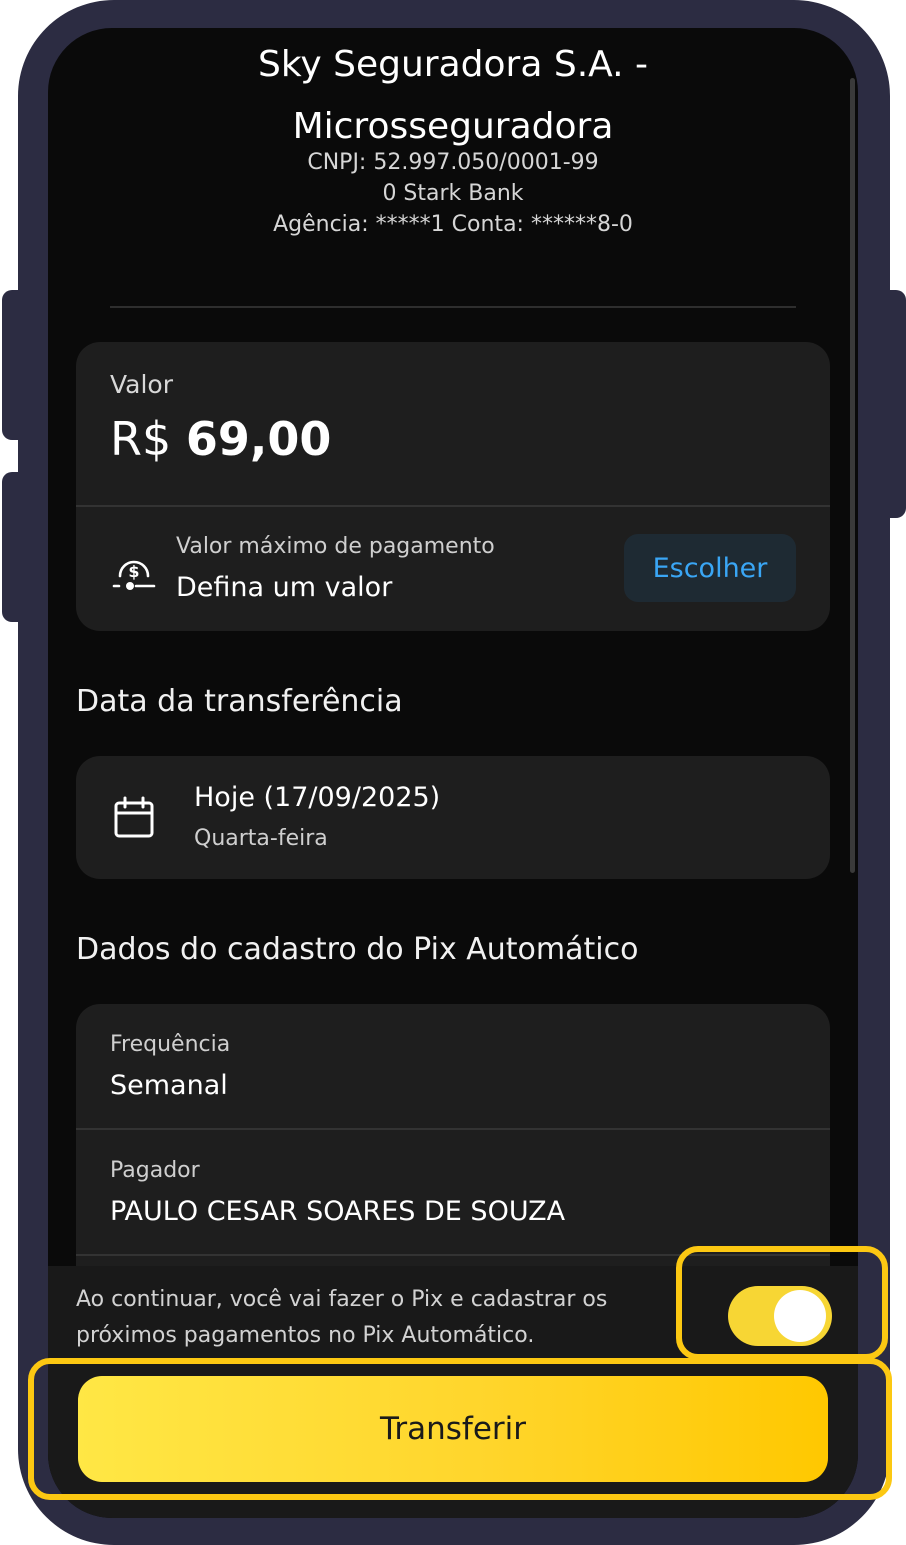 This screenshot has height=1545, width=906. What do you see at coordinates (453, 817) in the screenshot?
I see `transfer-date-card: Hoje (17/09/2025) Quarta-feira` at bounding box center [453, 817].